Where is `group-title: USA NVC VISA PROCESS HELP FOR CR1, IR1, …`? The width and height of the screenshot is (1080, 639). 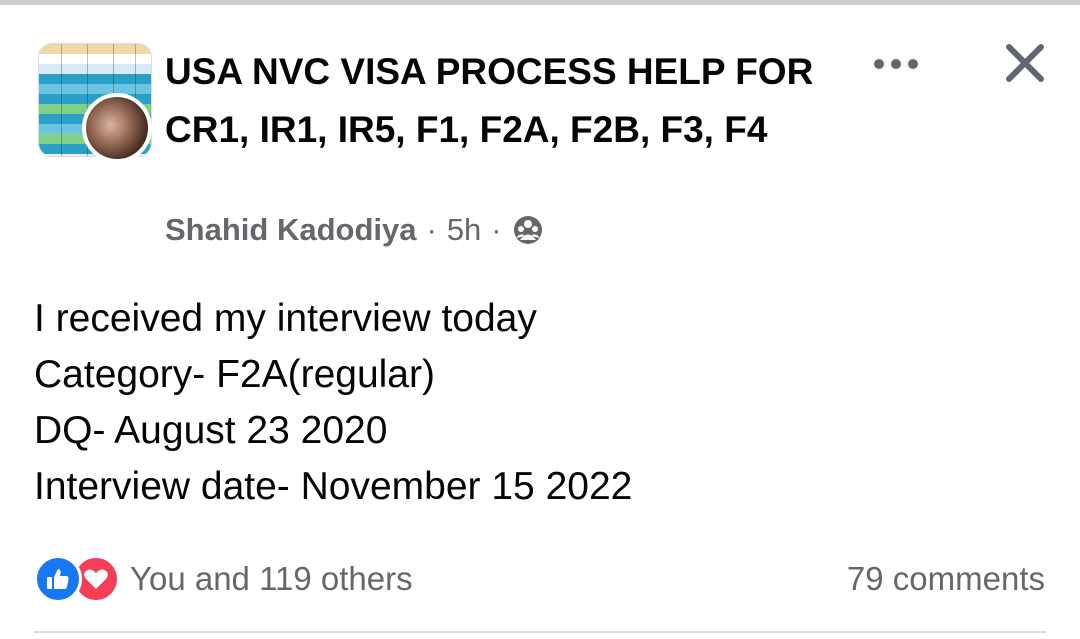
group-title: USA NVC VISA PROCESS HELP FOR CR1, IR1, … is located at coordinates (490, 101).